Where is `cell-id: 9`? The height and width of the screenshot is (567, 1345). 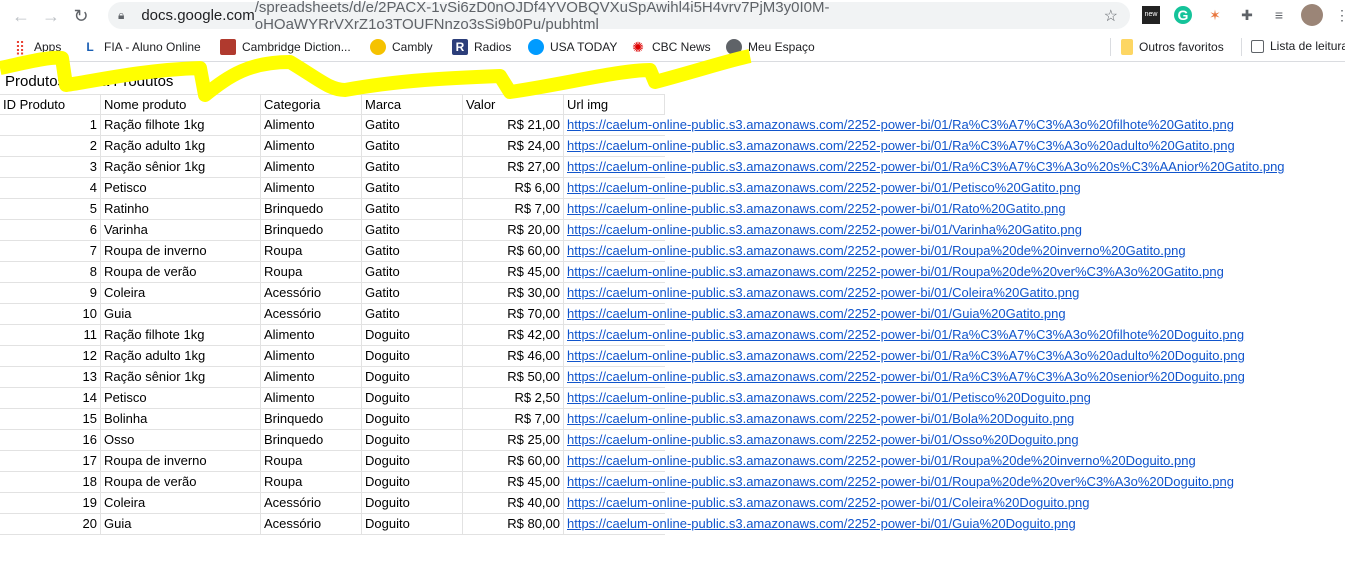 cell-id: 9 is located at coordinates (50, 293).